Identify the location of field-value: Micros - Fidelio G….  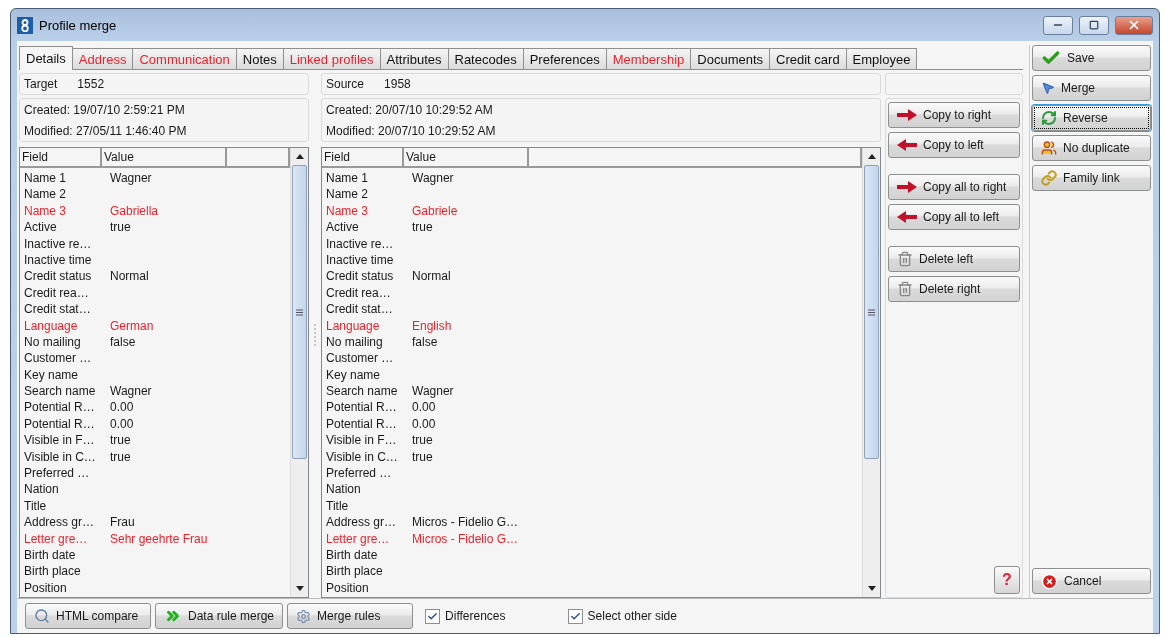
(465, 522).